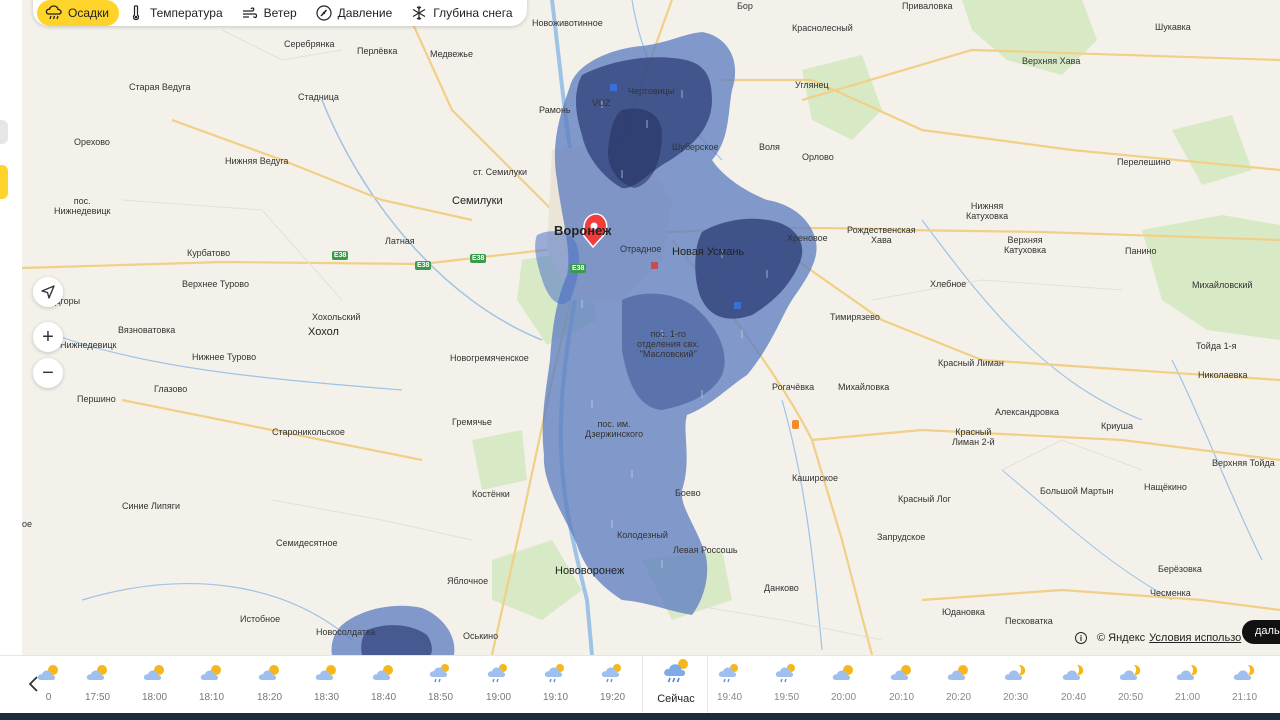 The height and width of the screenshot is (720, 1280). I want to click on place-label-timiryazevo: Тимирязево, so click(855, 317).